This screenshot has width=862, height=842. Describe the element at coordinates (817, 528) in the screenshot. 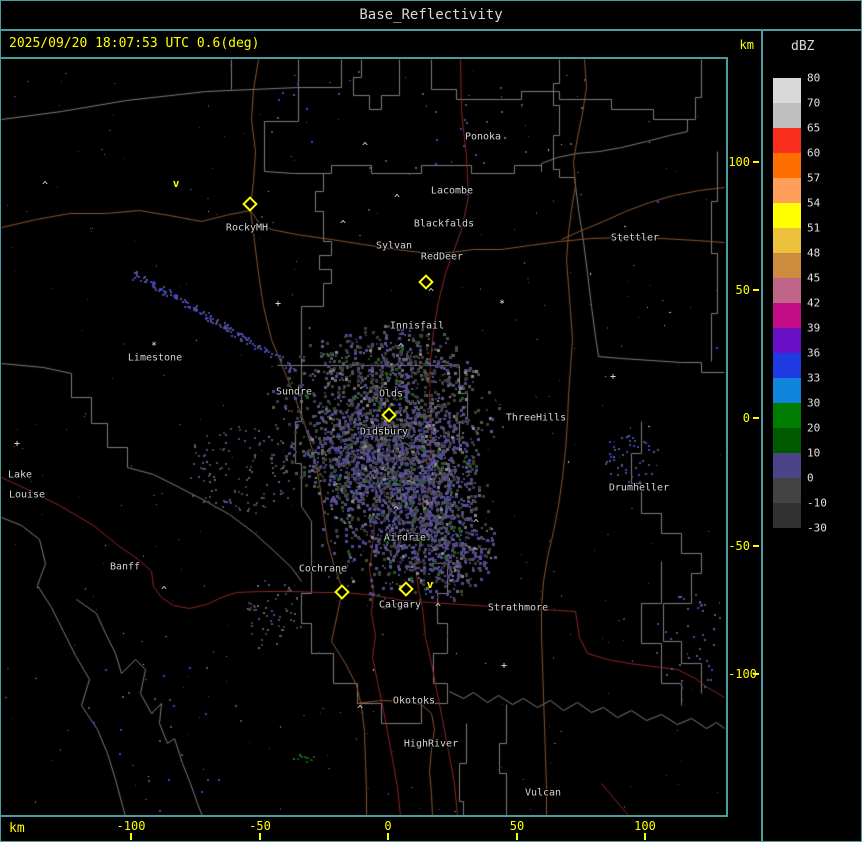

I see `legend-label: -30` at that location.